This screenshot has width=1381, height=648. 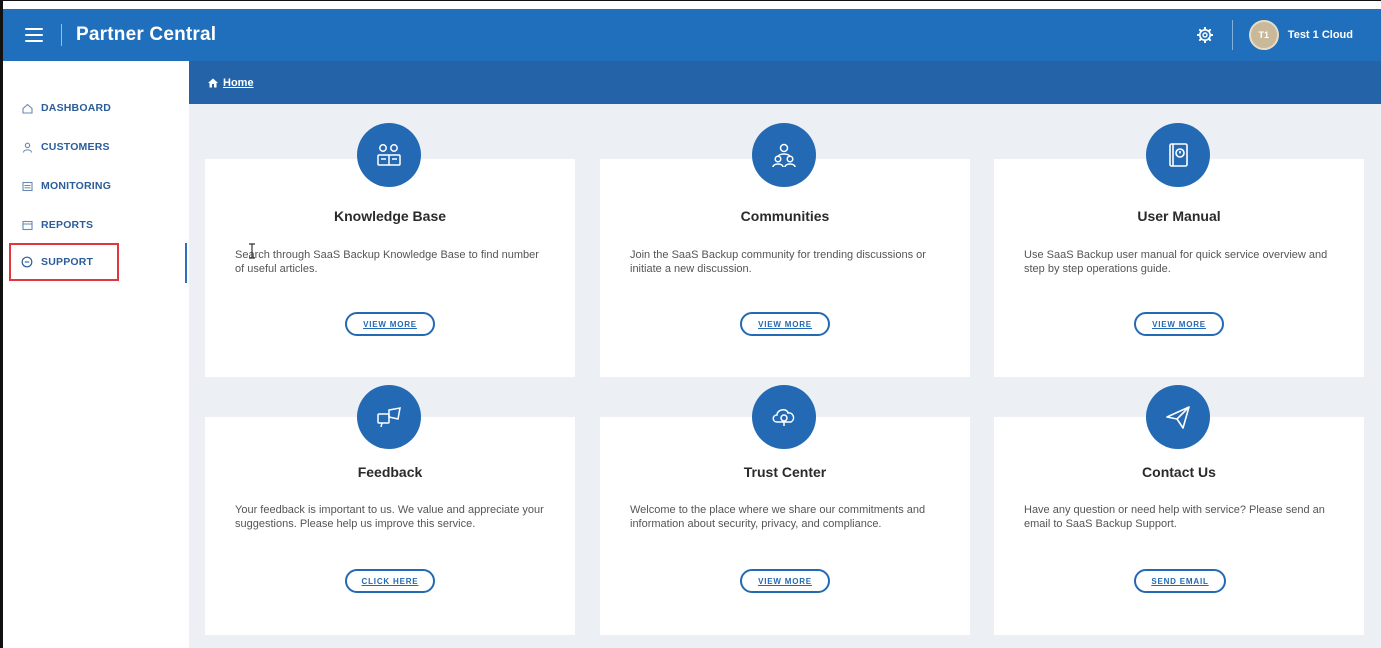 I want to click on sidebar-item-support: SUPPORT, so click(x=64, y=262).